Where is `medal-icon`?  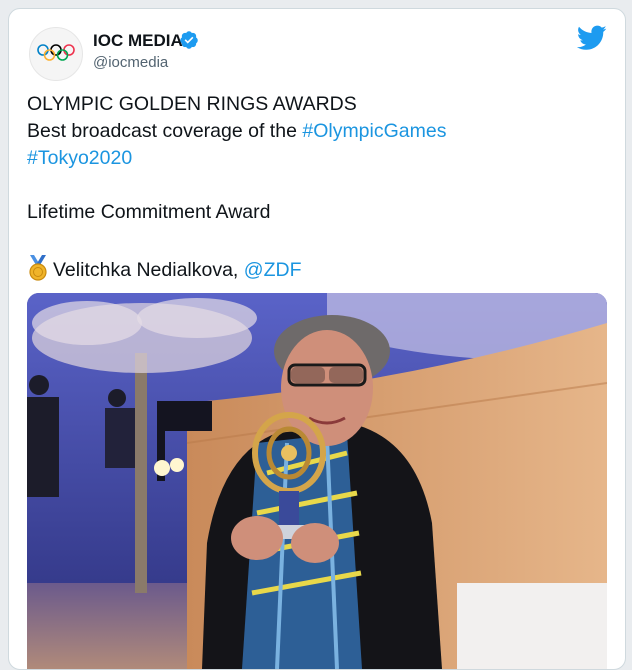 medal-icon is located at coordinates (38, 268).